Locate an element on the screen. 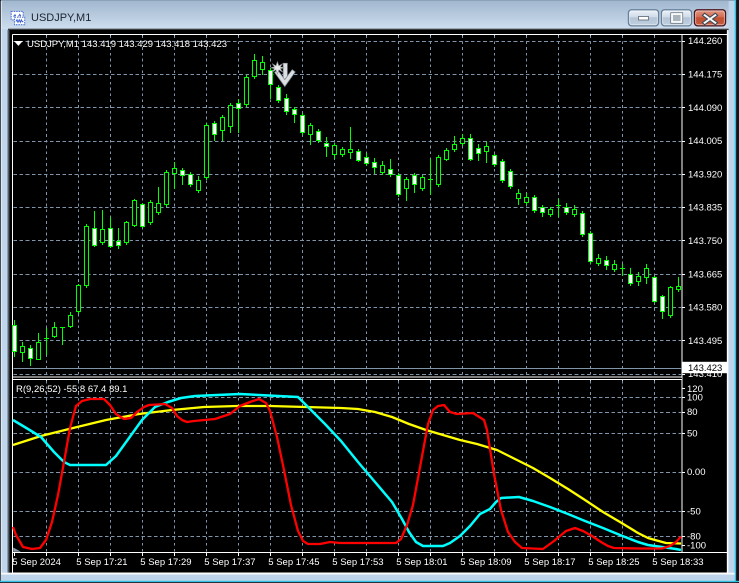 The width and height of the screenshot is (739, 583). svg-text: 80 is located at coordinates (692, 412).